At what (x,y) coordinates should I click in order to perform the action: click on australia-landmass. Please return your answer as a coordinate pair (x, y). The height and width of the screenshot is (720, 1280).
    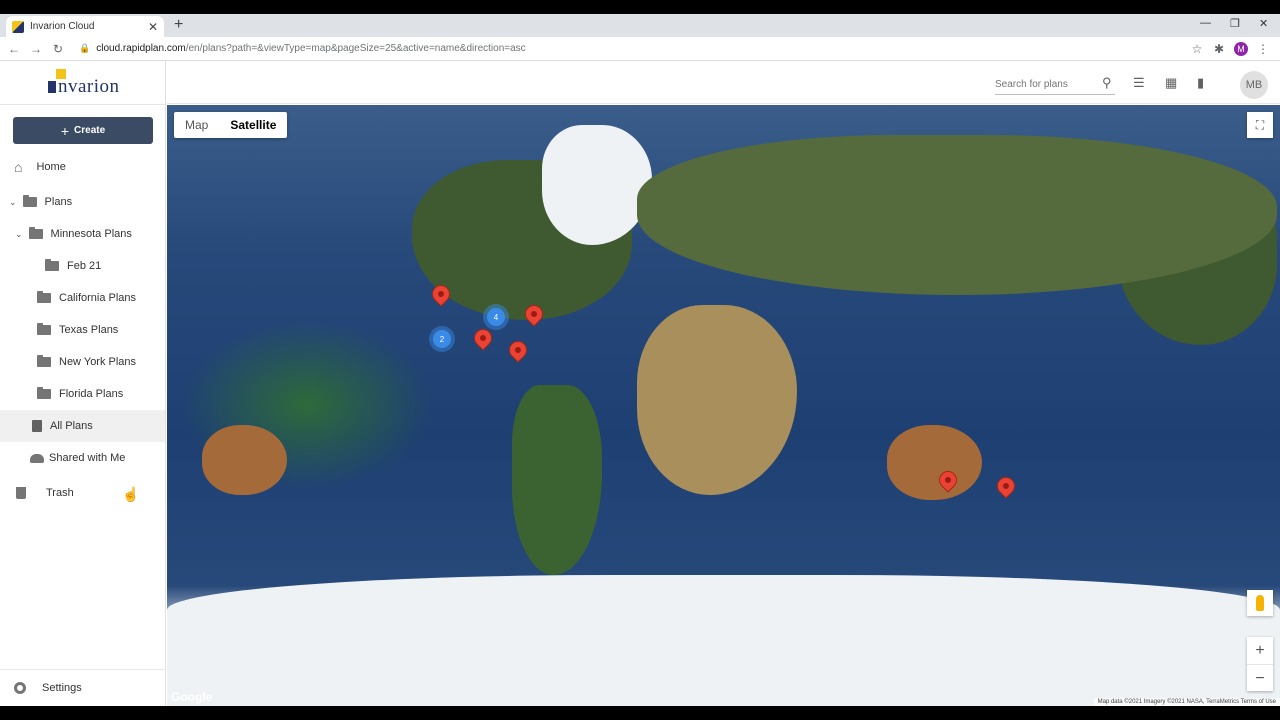
    Looking at the image, I should click on (934, 462).